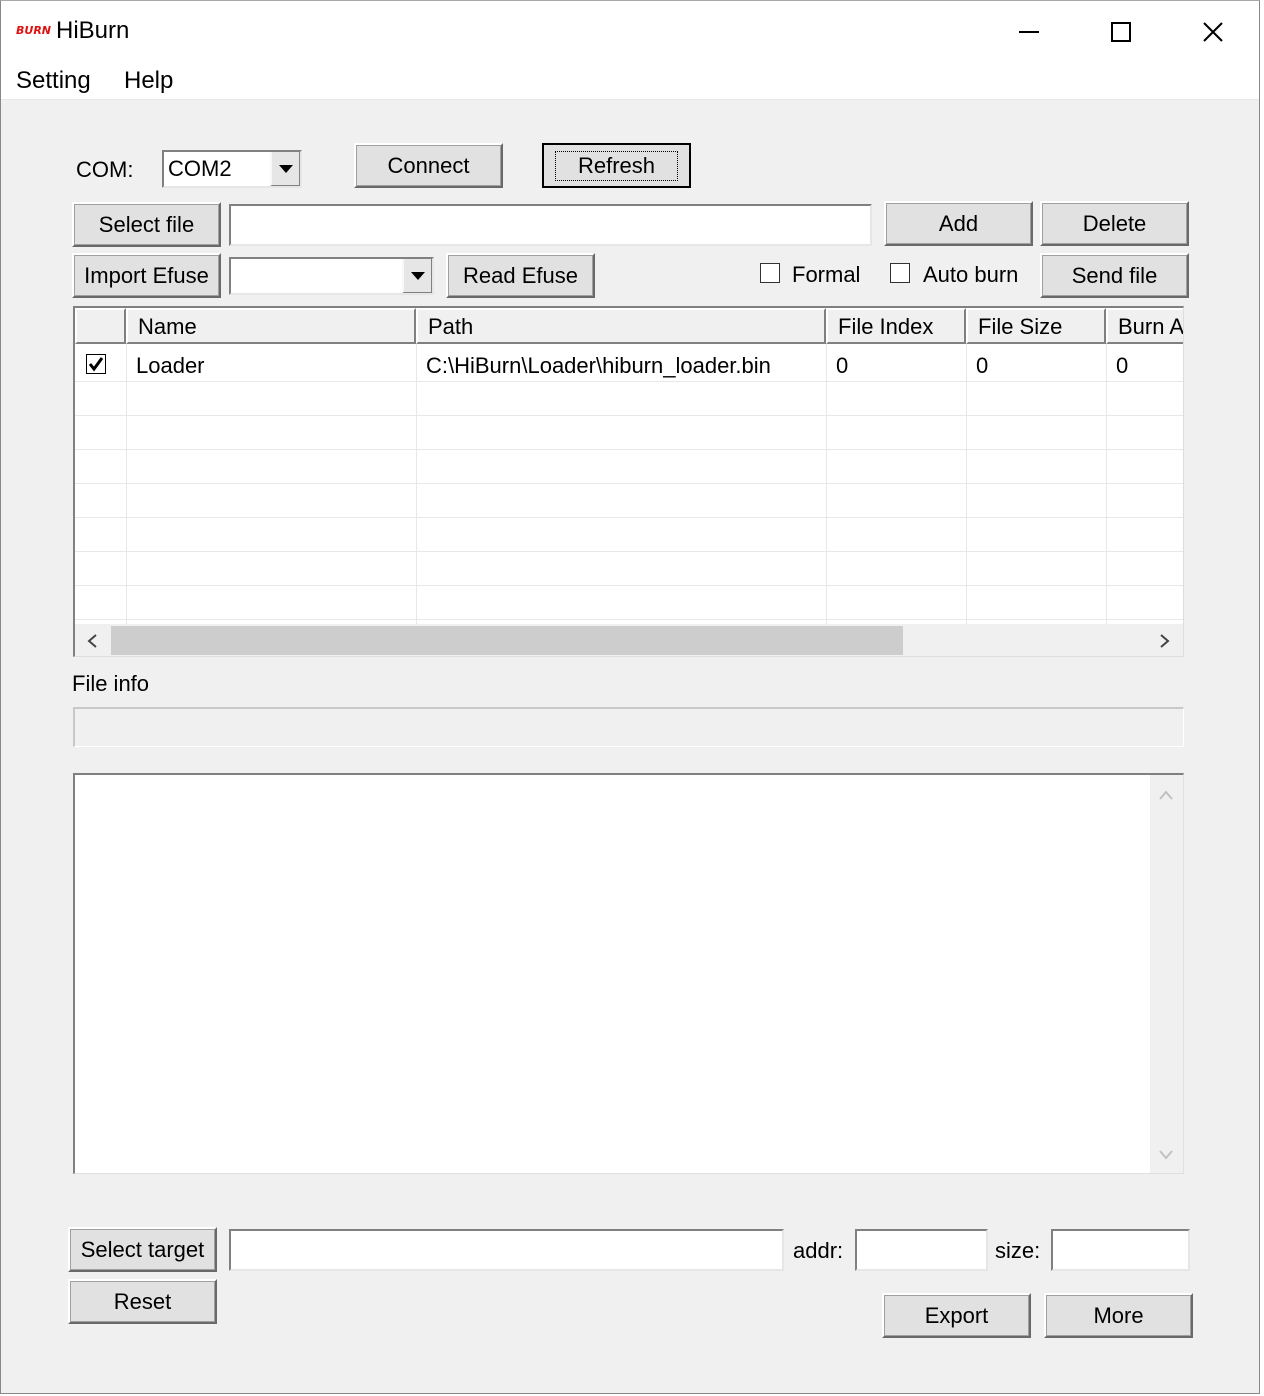 Image resolution: width=1264 pixels, height=1396 pixels. Describe the element at coordinates (956, 1315) in the screenshot. I see `export-button: Export` at that location.